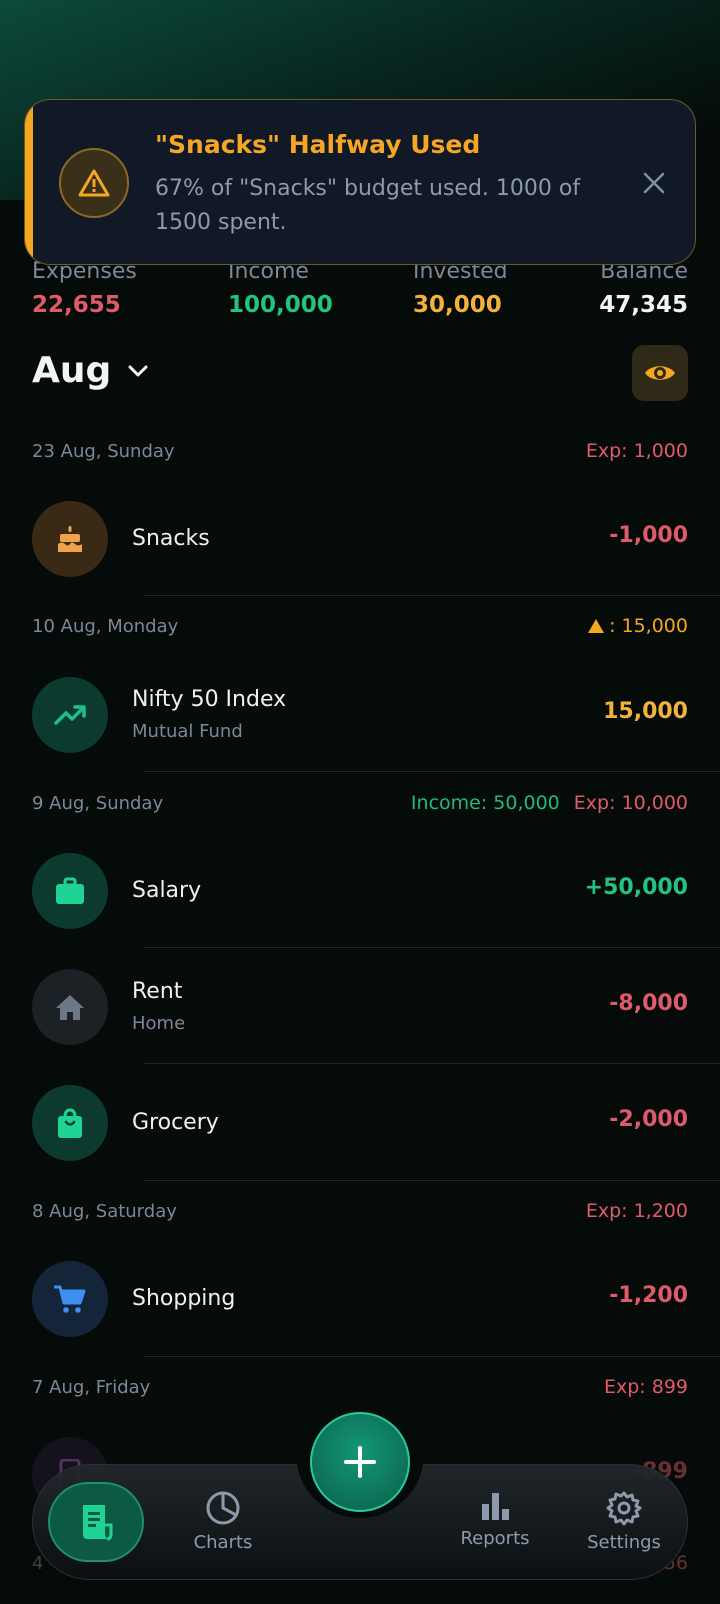  Describe the element at coordinates (29, 182) in the screenshot. I see `toast-accent-bar` at that location.